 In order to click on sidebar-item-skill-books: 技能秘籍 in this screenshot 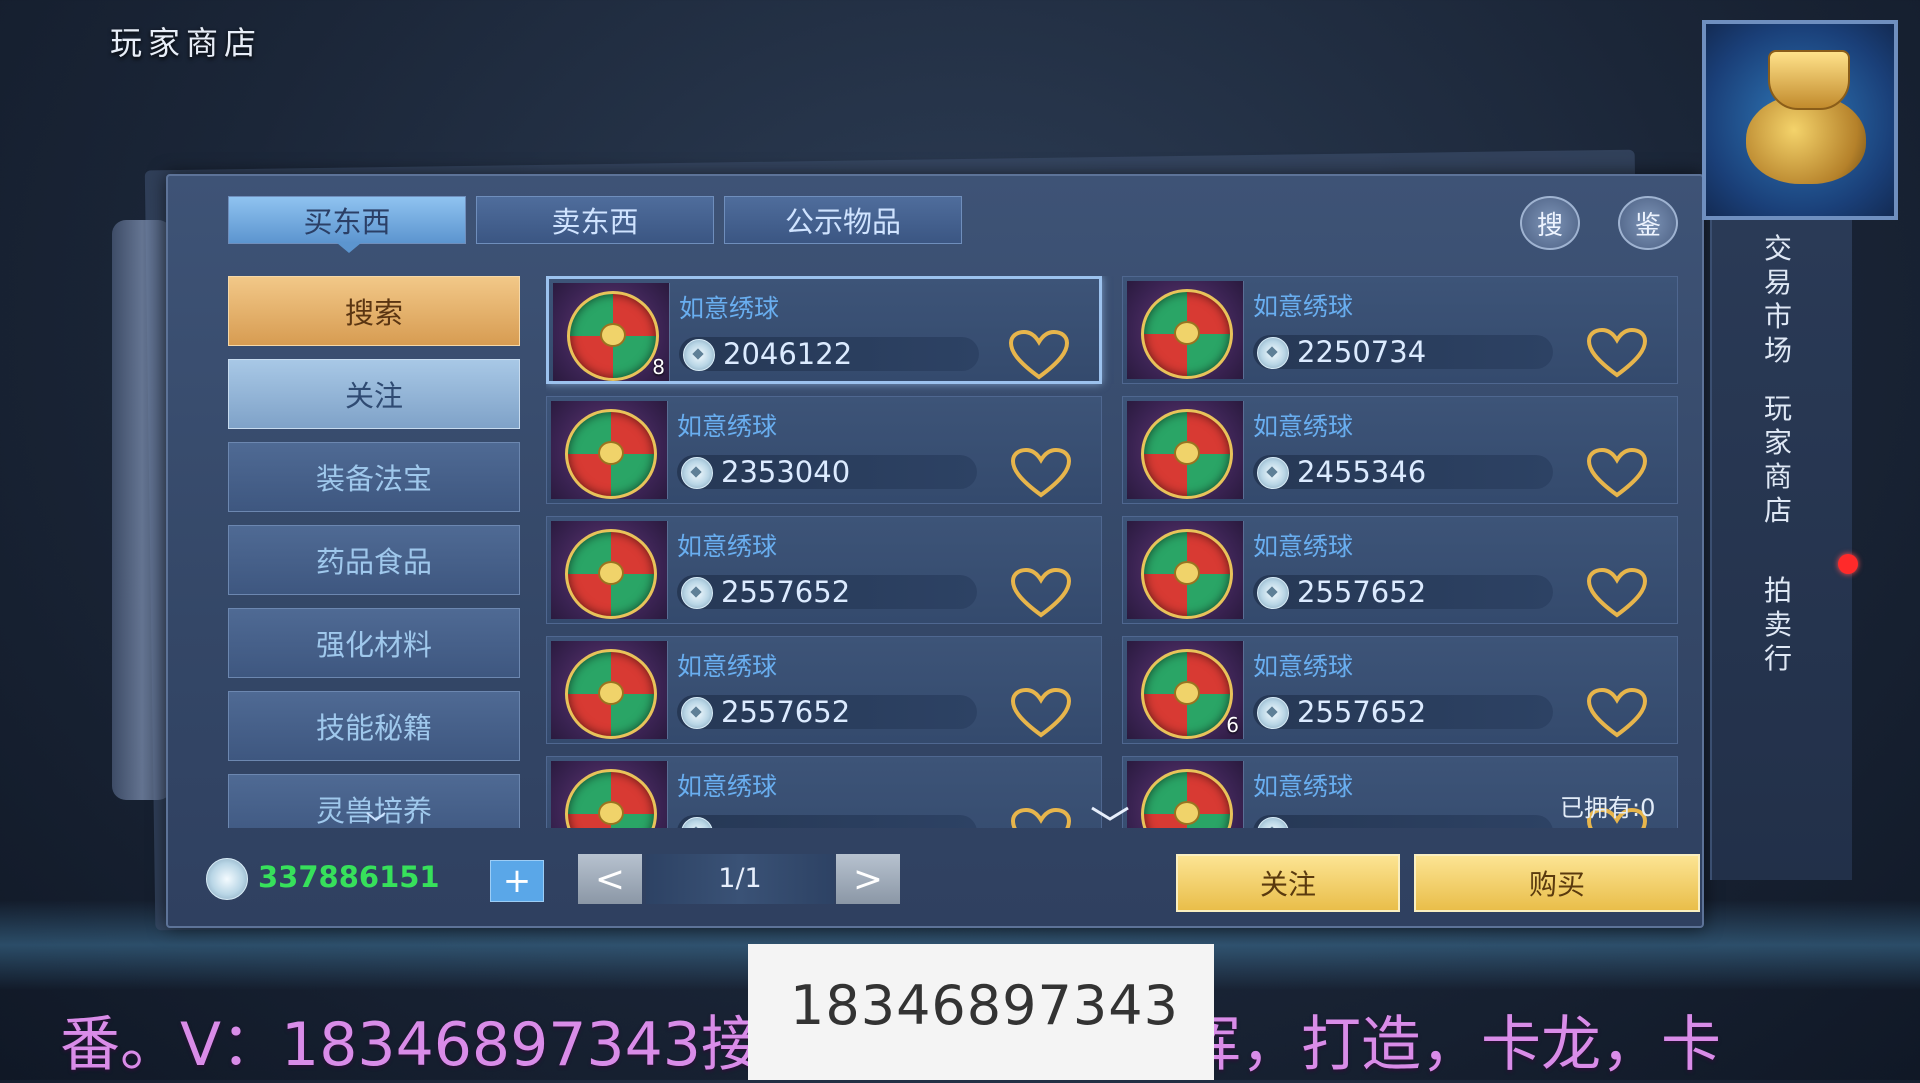, I will do `click(374, 726)`.